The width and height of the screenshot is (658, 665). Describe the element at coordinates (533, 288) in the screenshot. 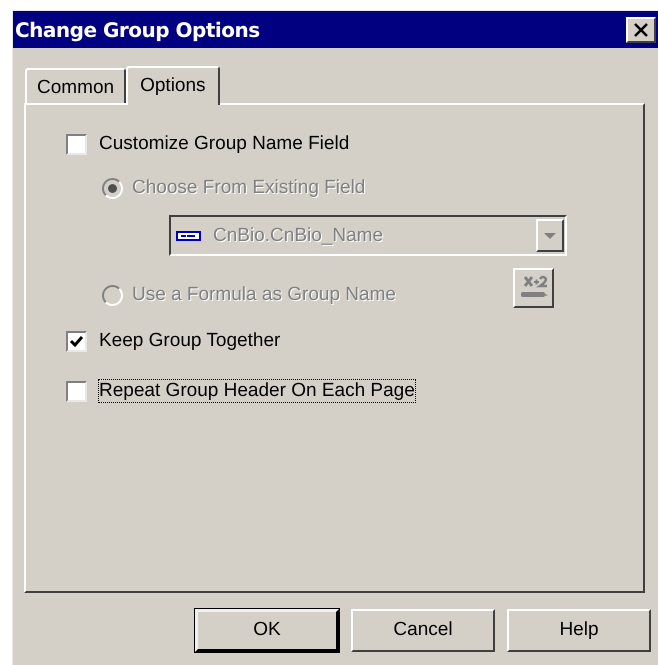

I see `formula-button` at that location.